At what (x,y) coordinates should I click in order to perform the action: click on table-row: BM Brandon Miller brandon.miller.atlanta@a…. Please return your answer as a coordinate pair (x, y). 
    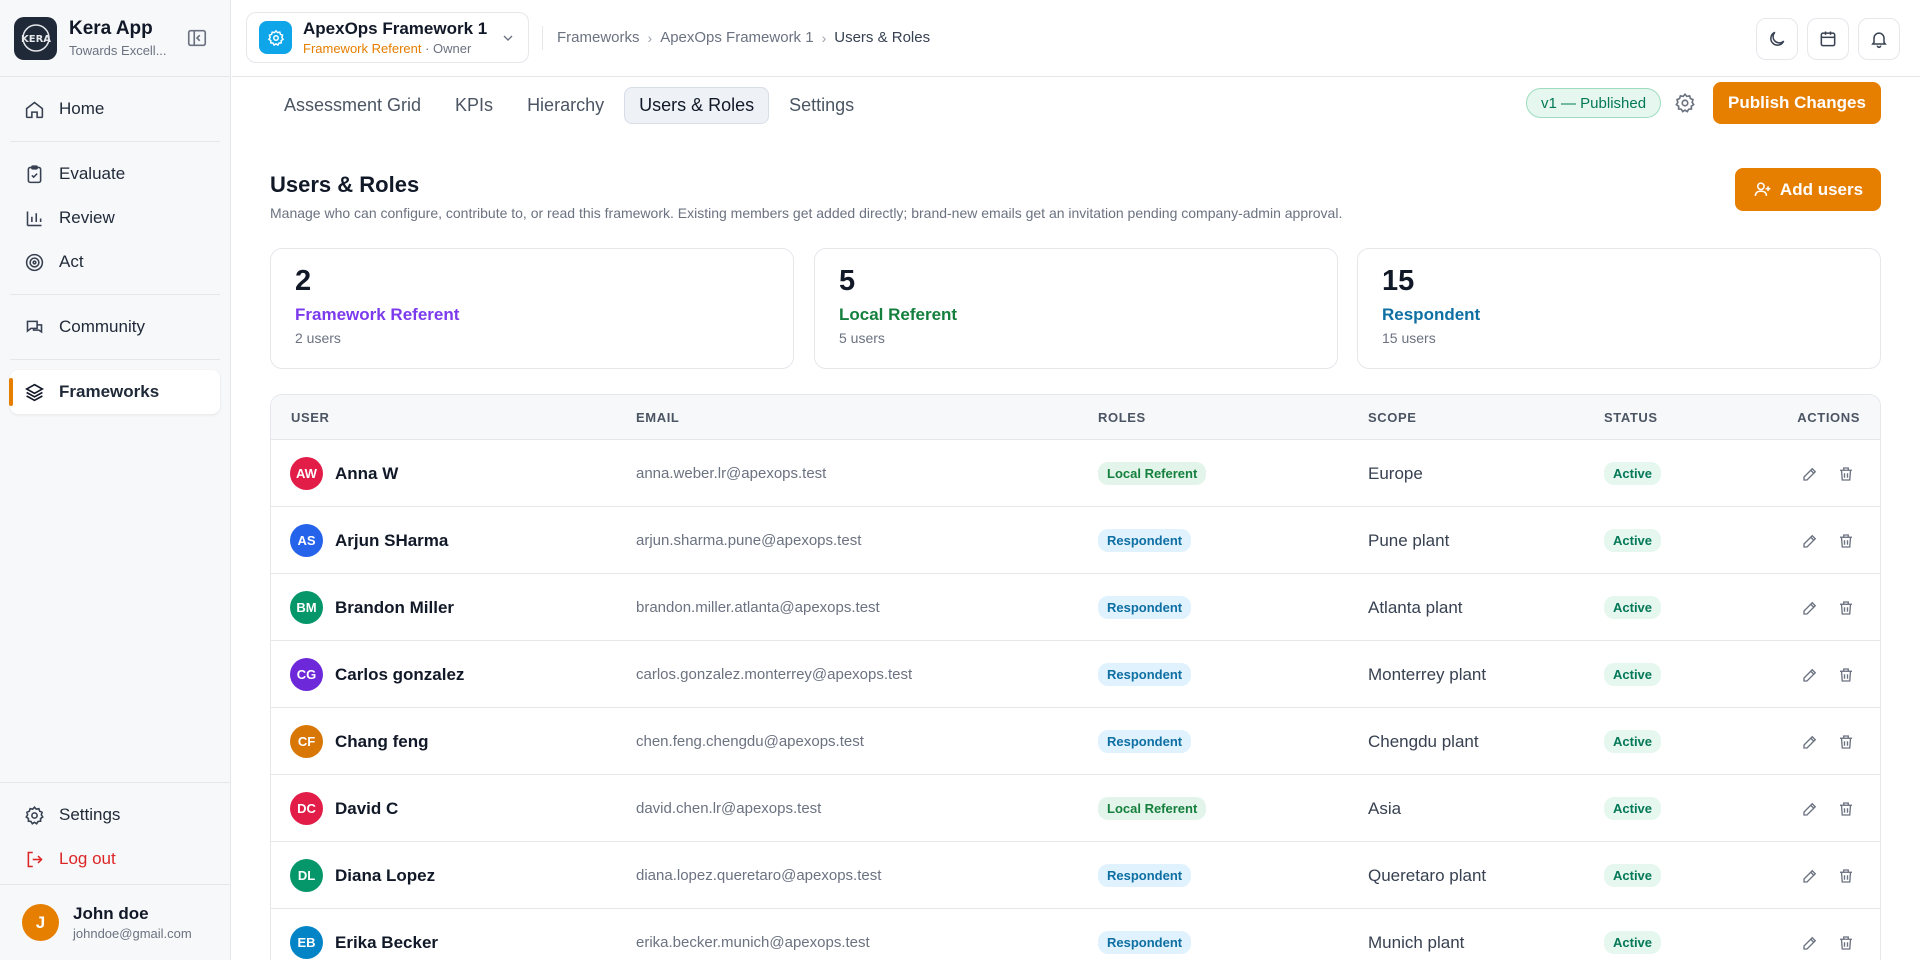
    Looking at the image, I should click on (1075, 607).